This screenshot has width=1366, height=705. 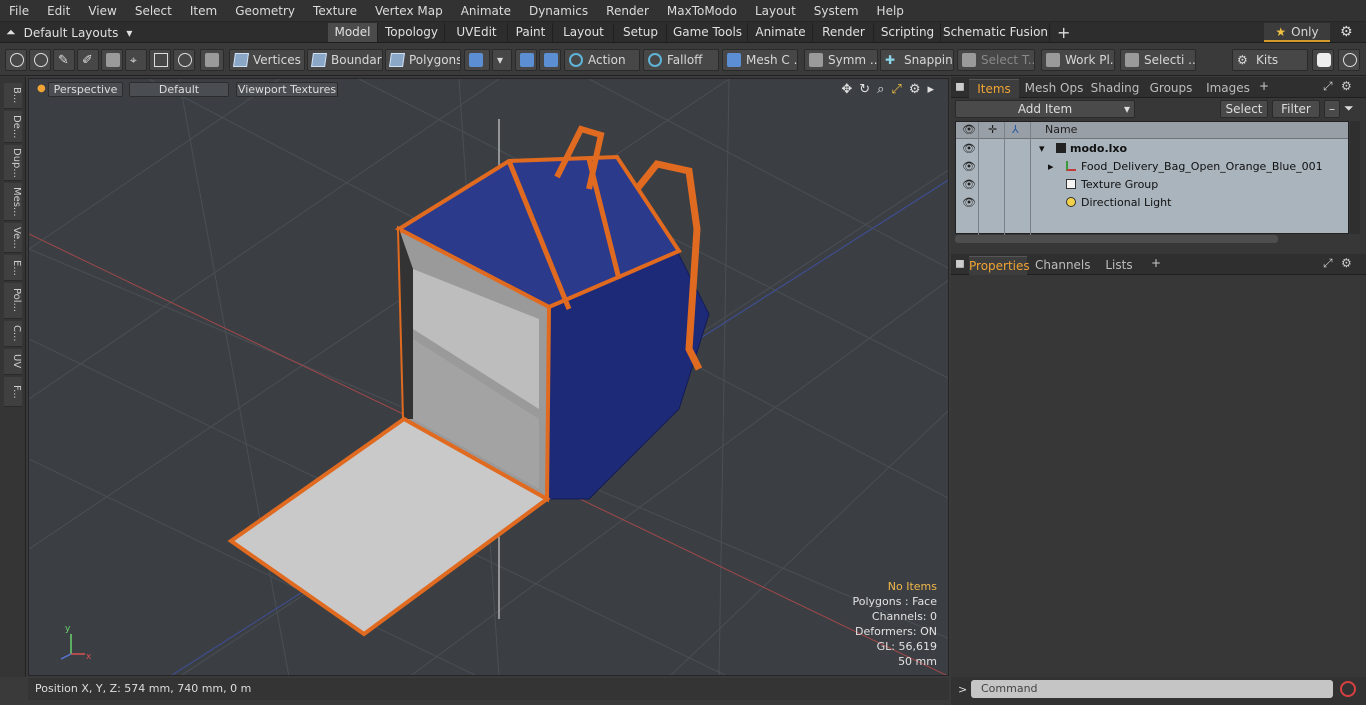 What do you see at coordinates (1115, 88) in the screenshot?
I see `tab-shading: Shading` at bounding box center [1115, 88].